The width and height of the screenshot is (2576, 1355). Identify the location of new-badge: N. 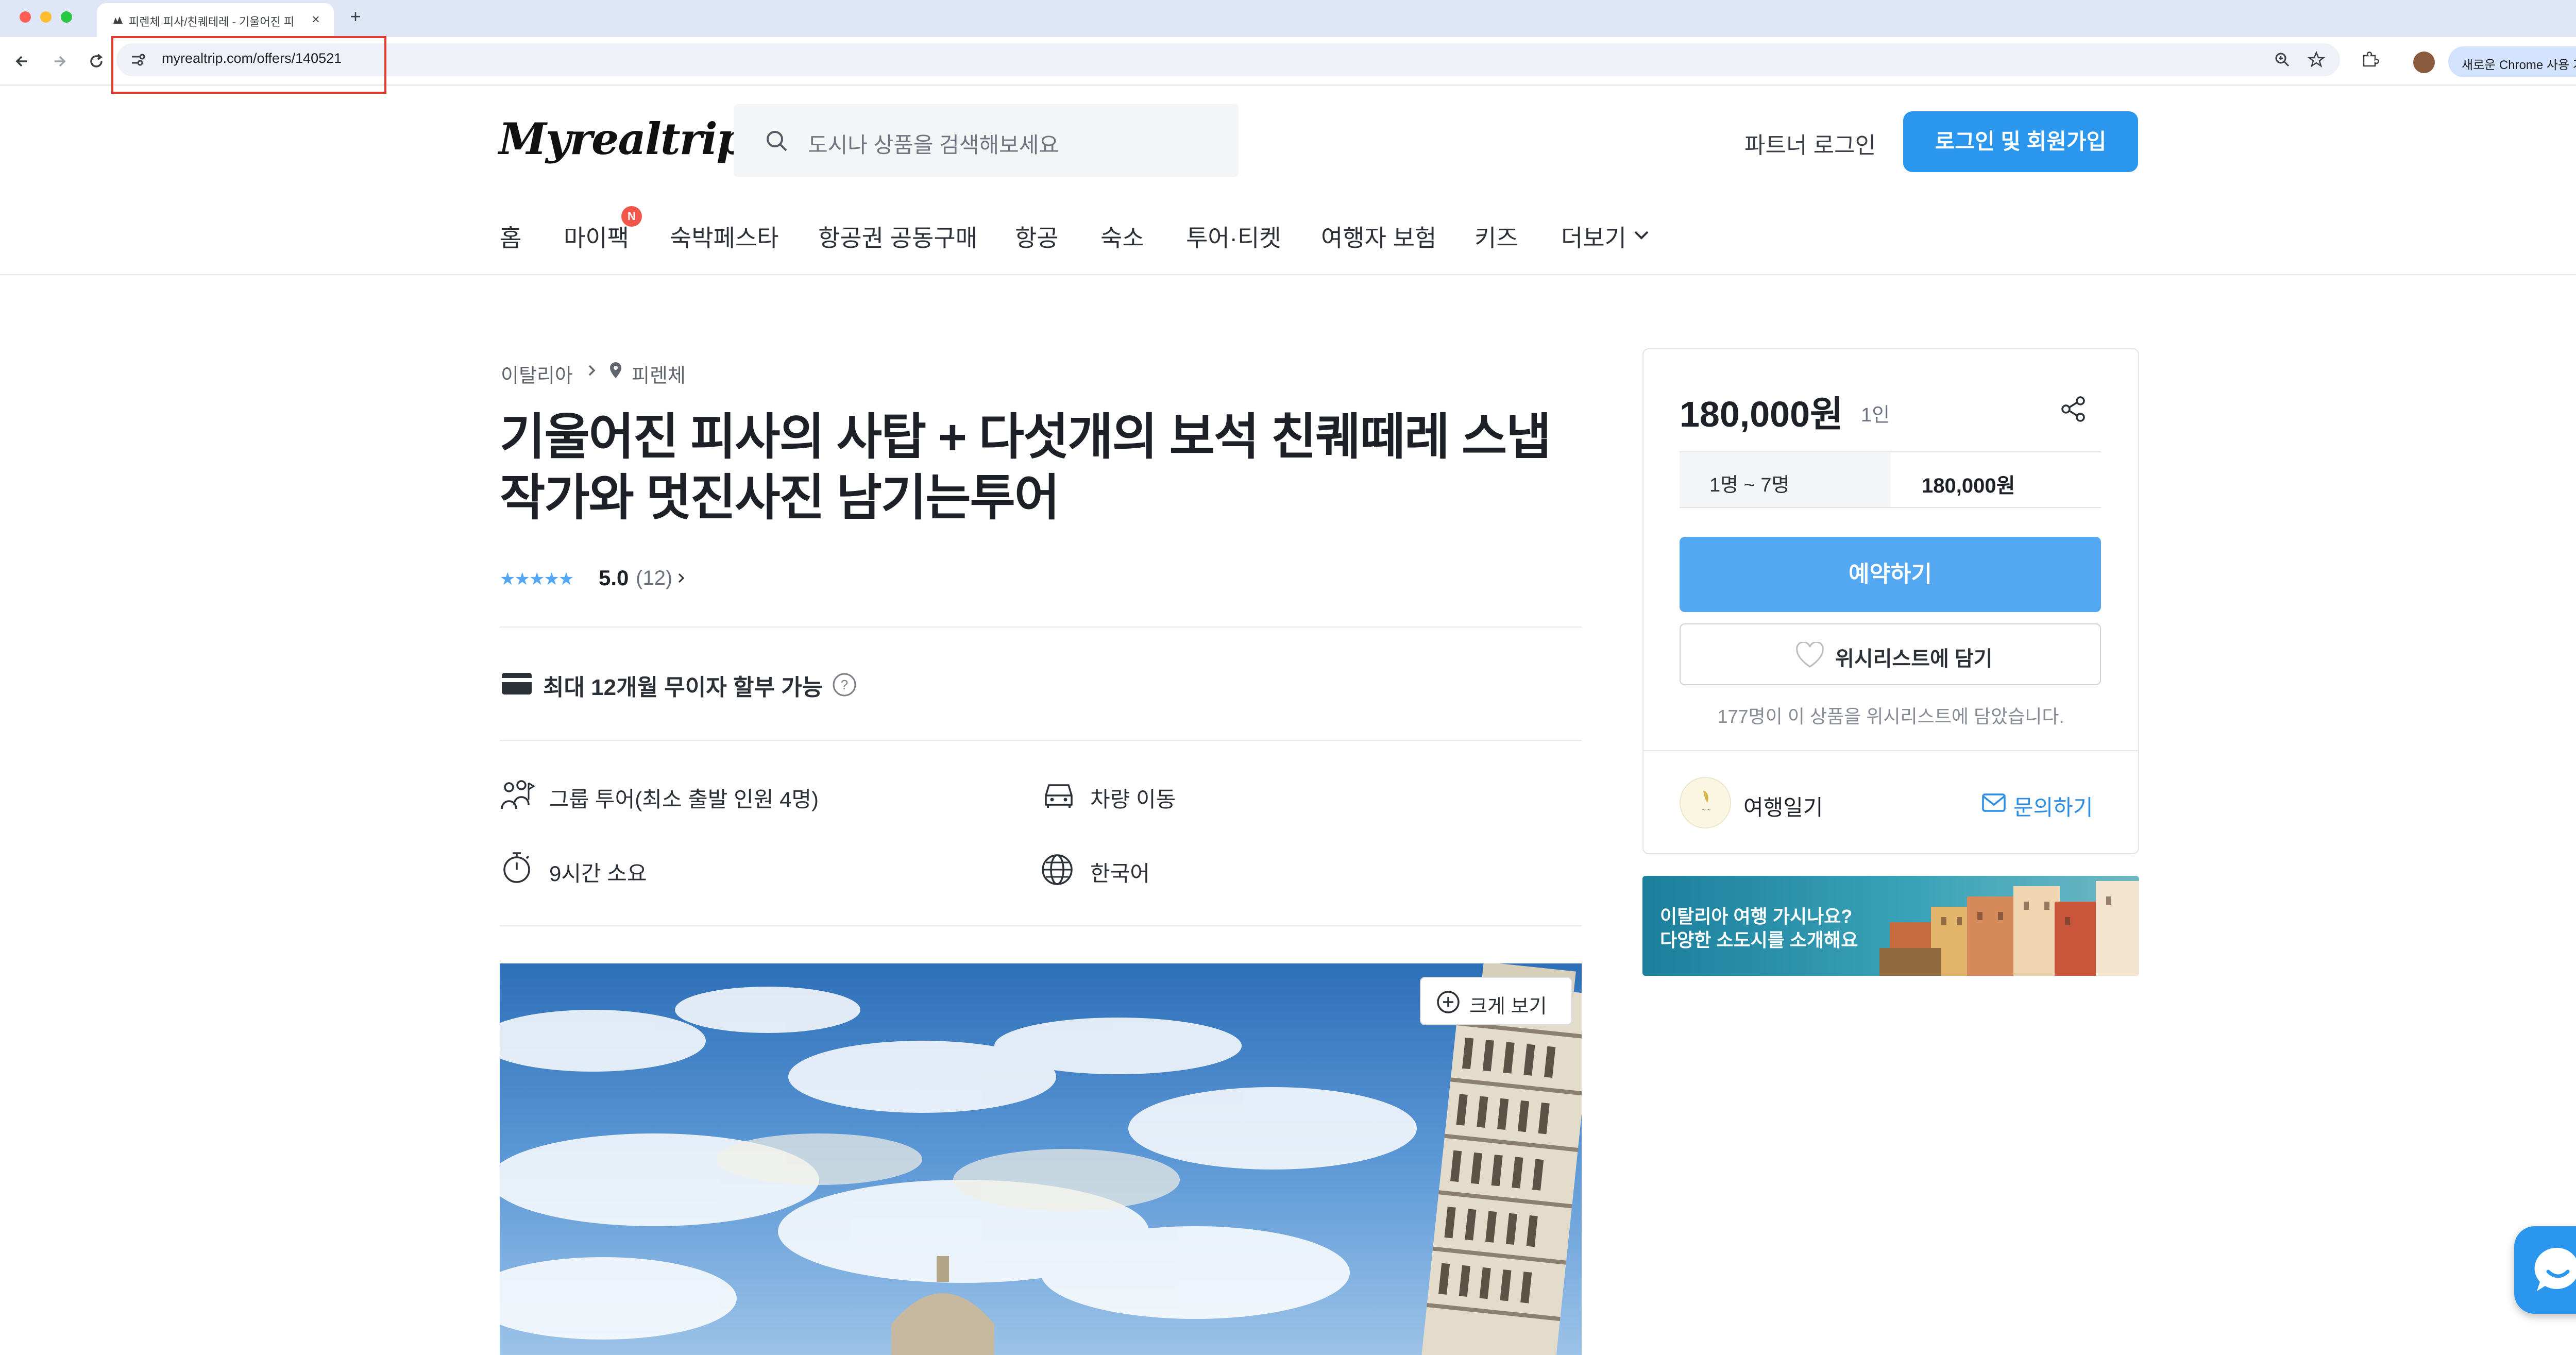
(631, 216).